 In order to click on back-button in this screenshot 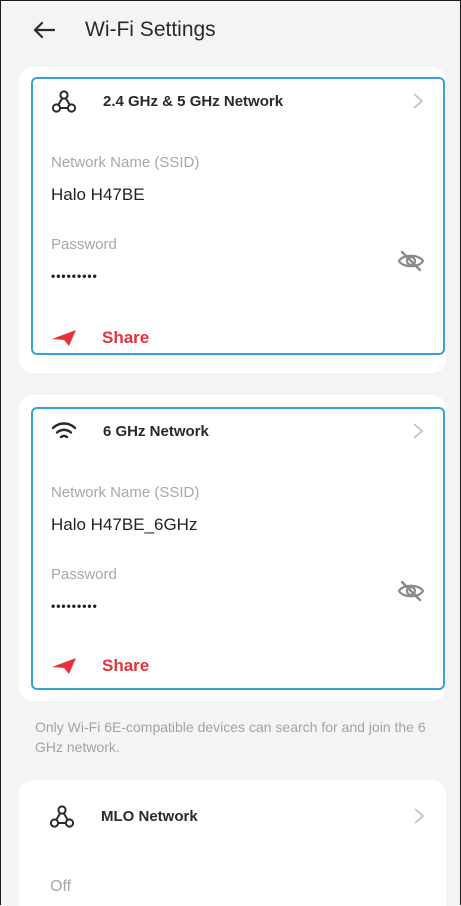, I will do `click(44, 30)`.